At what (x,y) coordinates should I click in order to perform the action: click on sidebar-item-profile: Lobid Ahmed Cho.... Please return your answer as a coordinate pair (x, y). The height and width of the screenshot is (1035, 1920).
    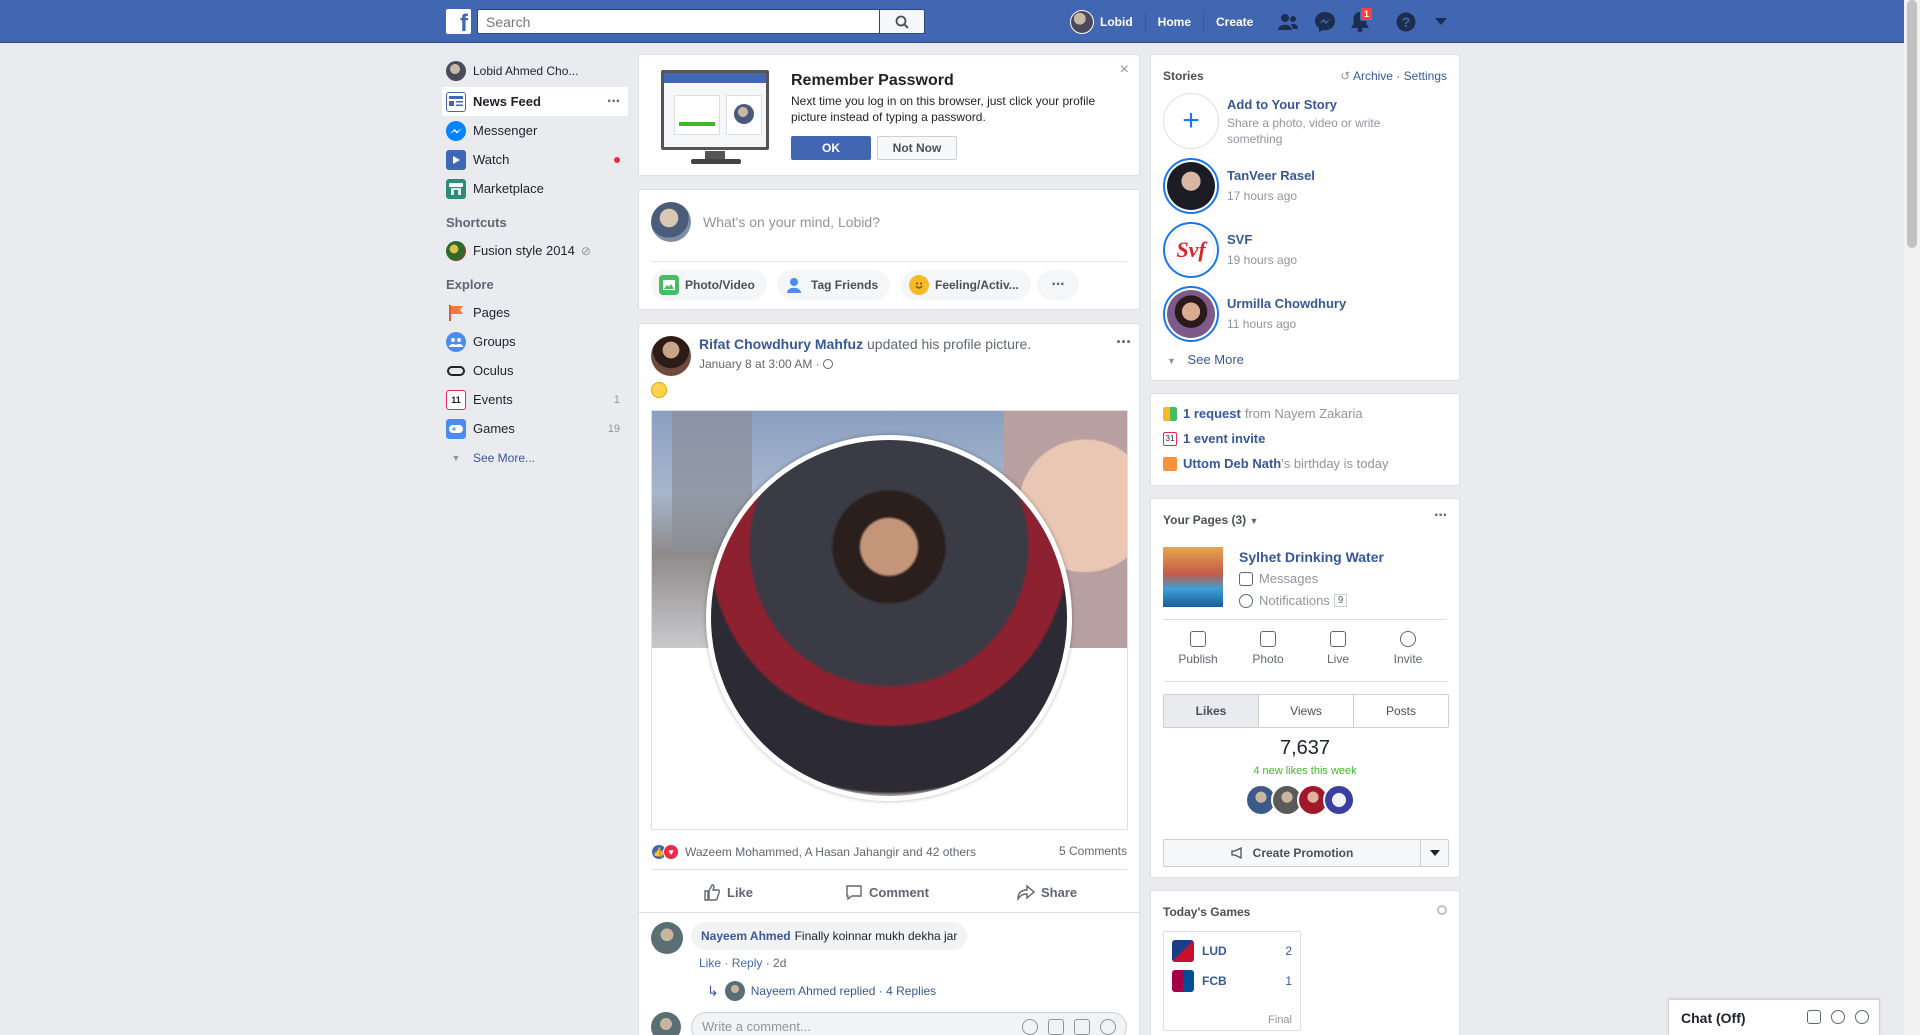
    Looking at the image, I should click on (535, 70).